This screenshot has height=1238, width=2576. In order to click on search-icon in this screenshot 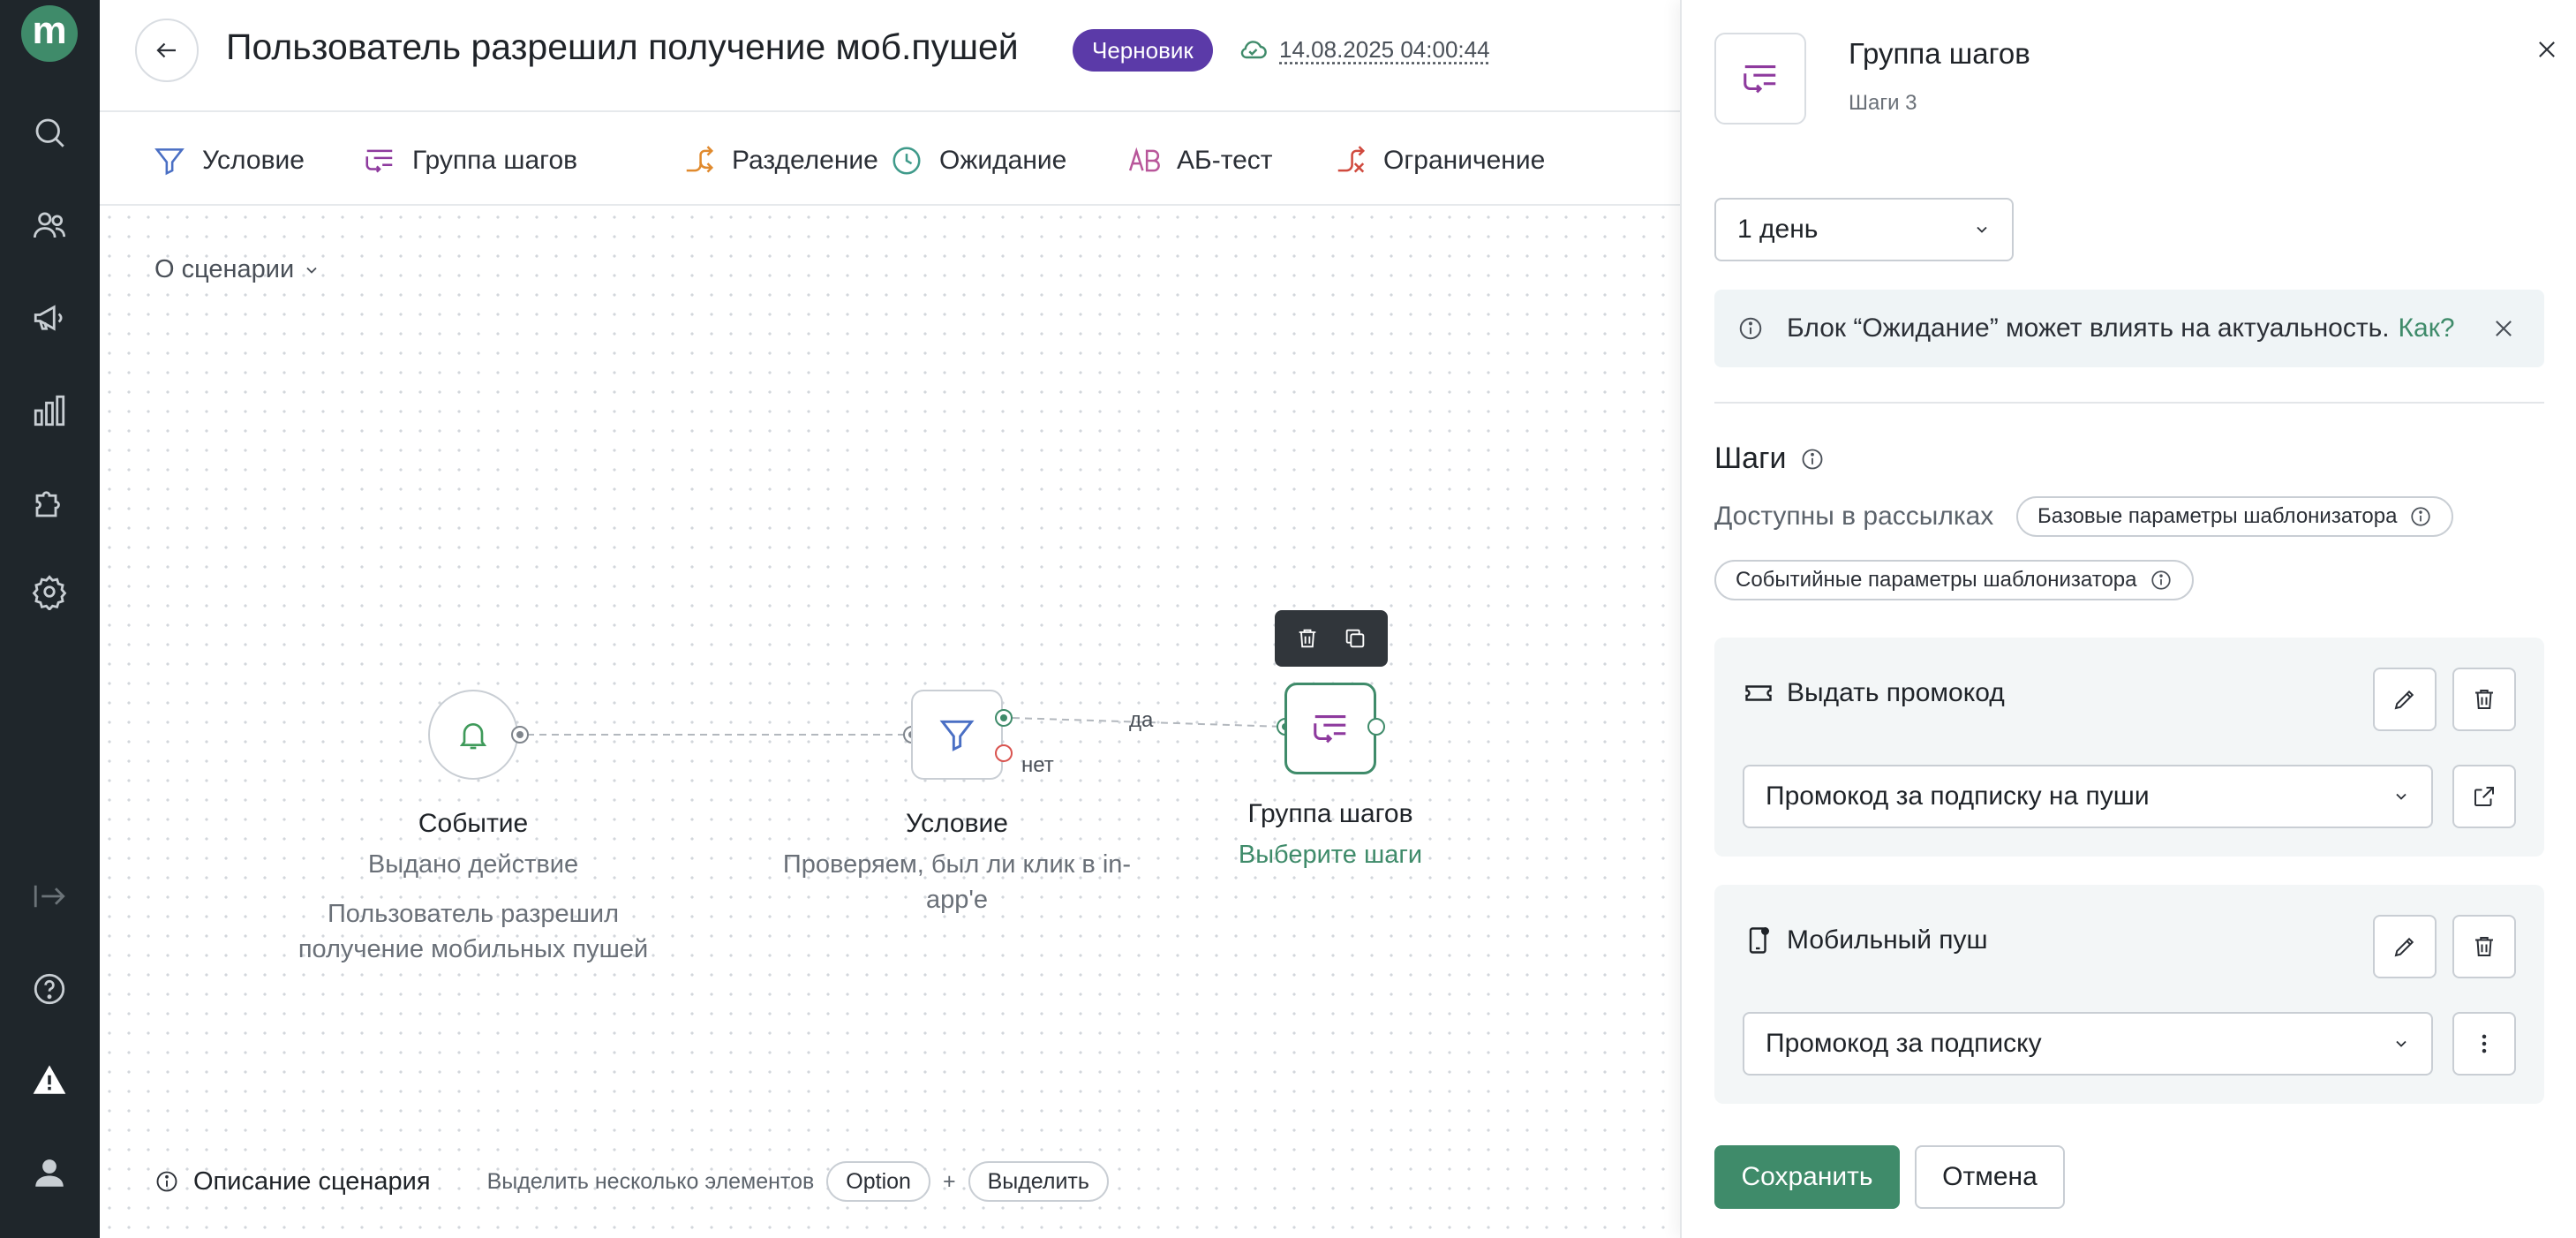, I will do `click(50, 132)`.